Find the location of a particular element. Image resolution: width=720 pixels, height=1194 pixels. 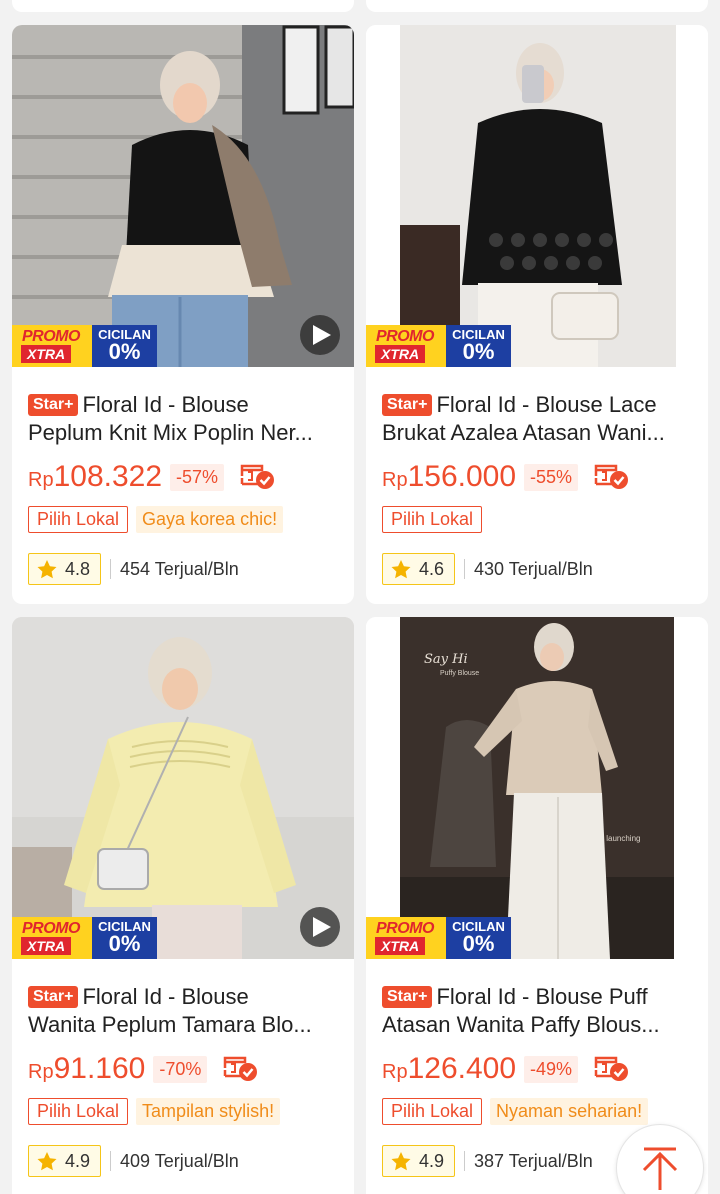

feature-tag: Gaya korea chic! is located at coordinates (210, 519).